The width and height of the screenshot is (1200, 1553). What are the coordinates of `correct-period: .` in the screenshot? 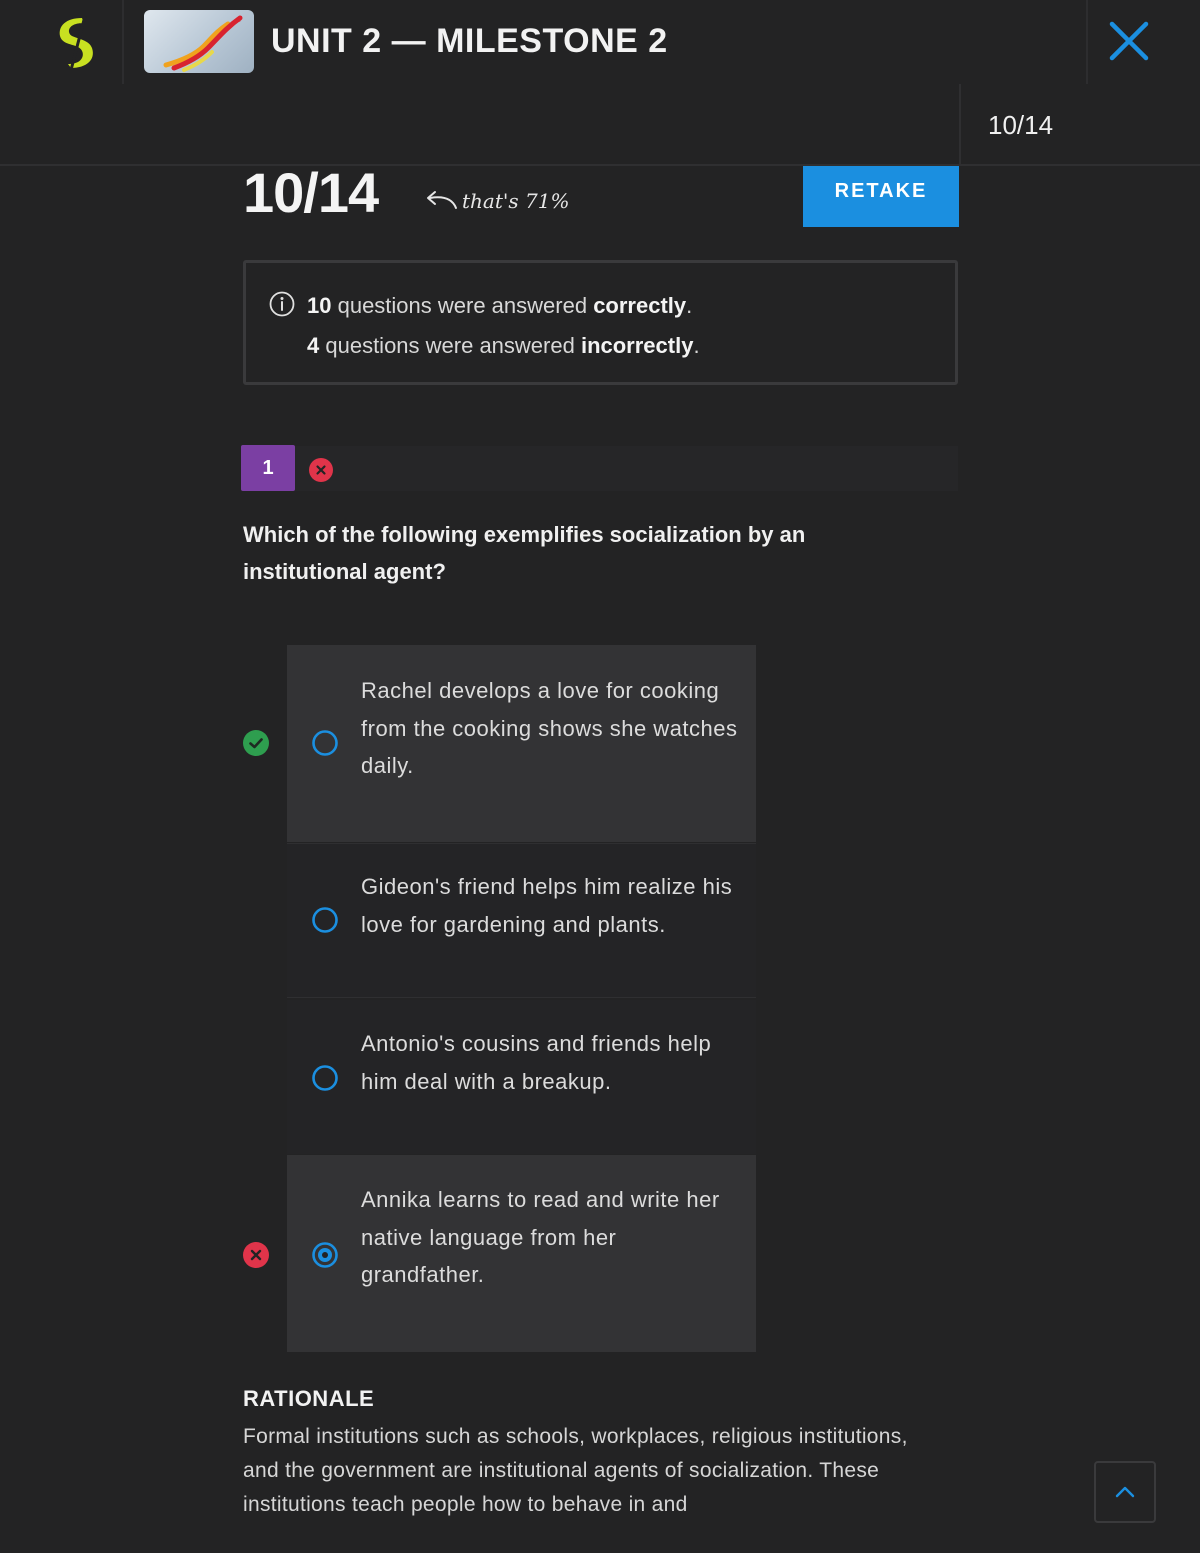 It's located at (689, 305).